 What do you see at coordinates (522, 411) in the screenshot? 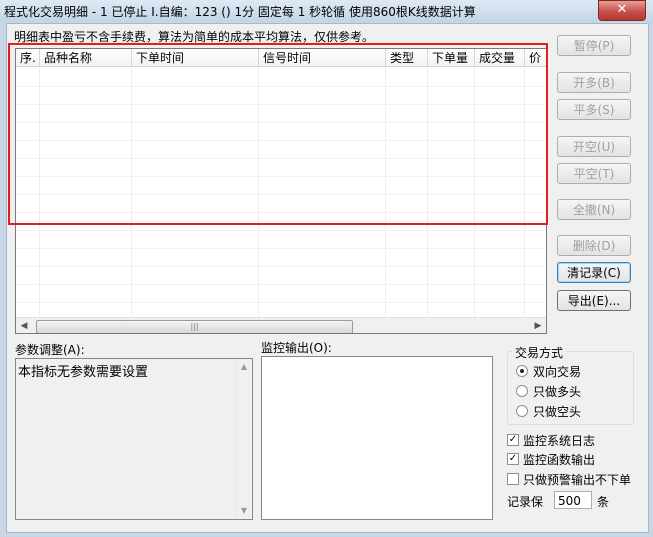
I see `radio-short-only` at bounding box center [522, 411].